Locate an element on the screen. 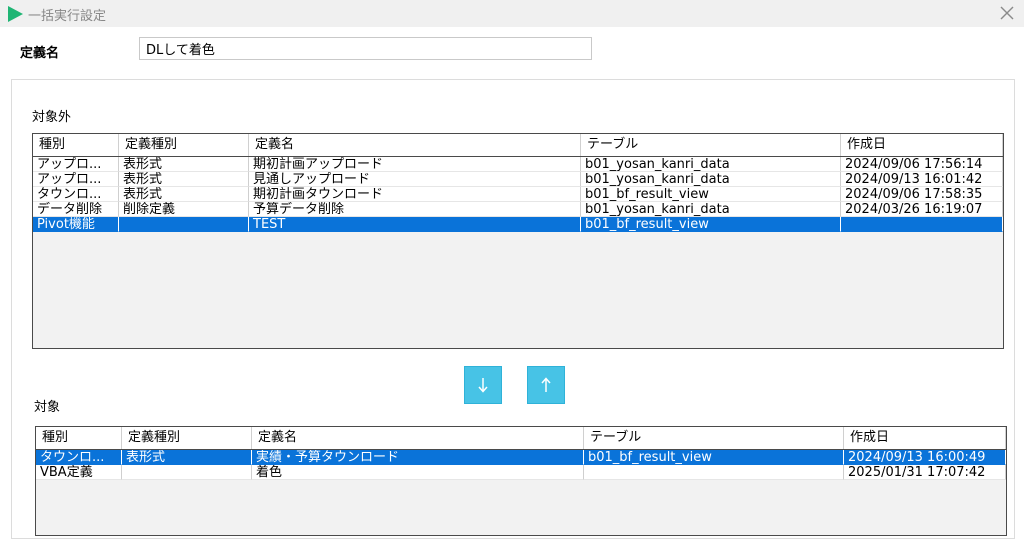  excluded-column-header: 種別 is located at coordinates (76, 145).